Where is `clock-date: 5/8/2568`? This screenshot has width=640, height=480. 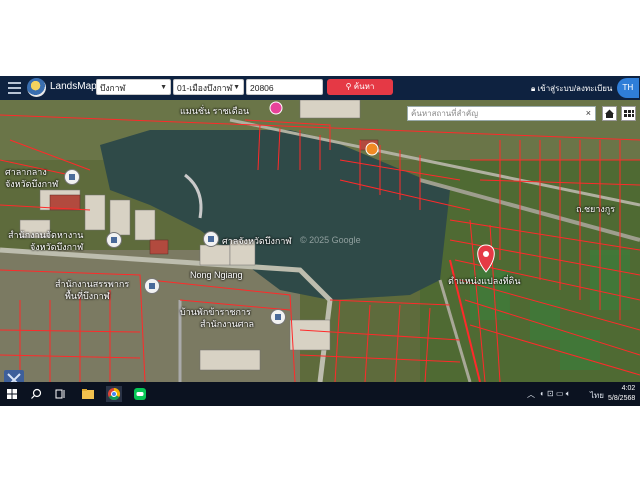 clock-date: 5/8/2568 is located at coordinates (622, 398).